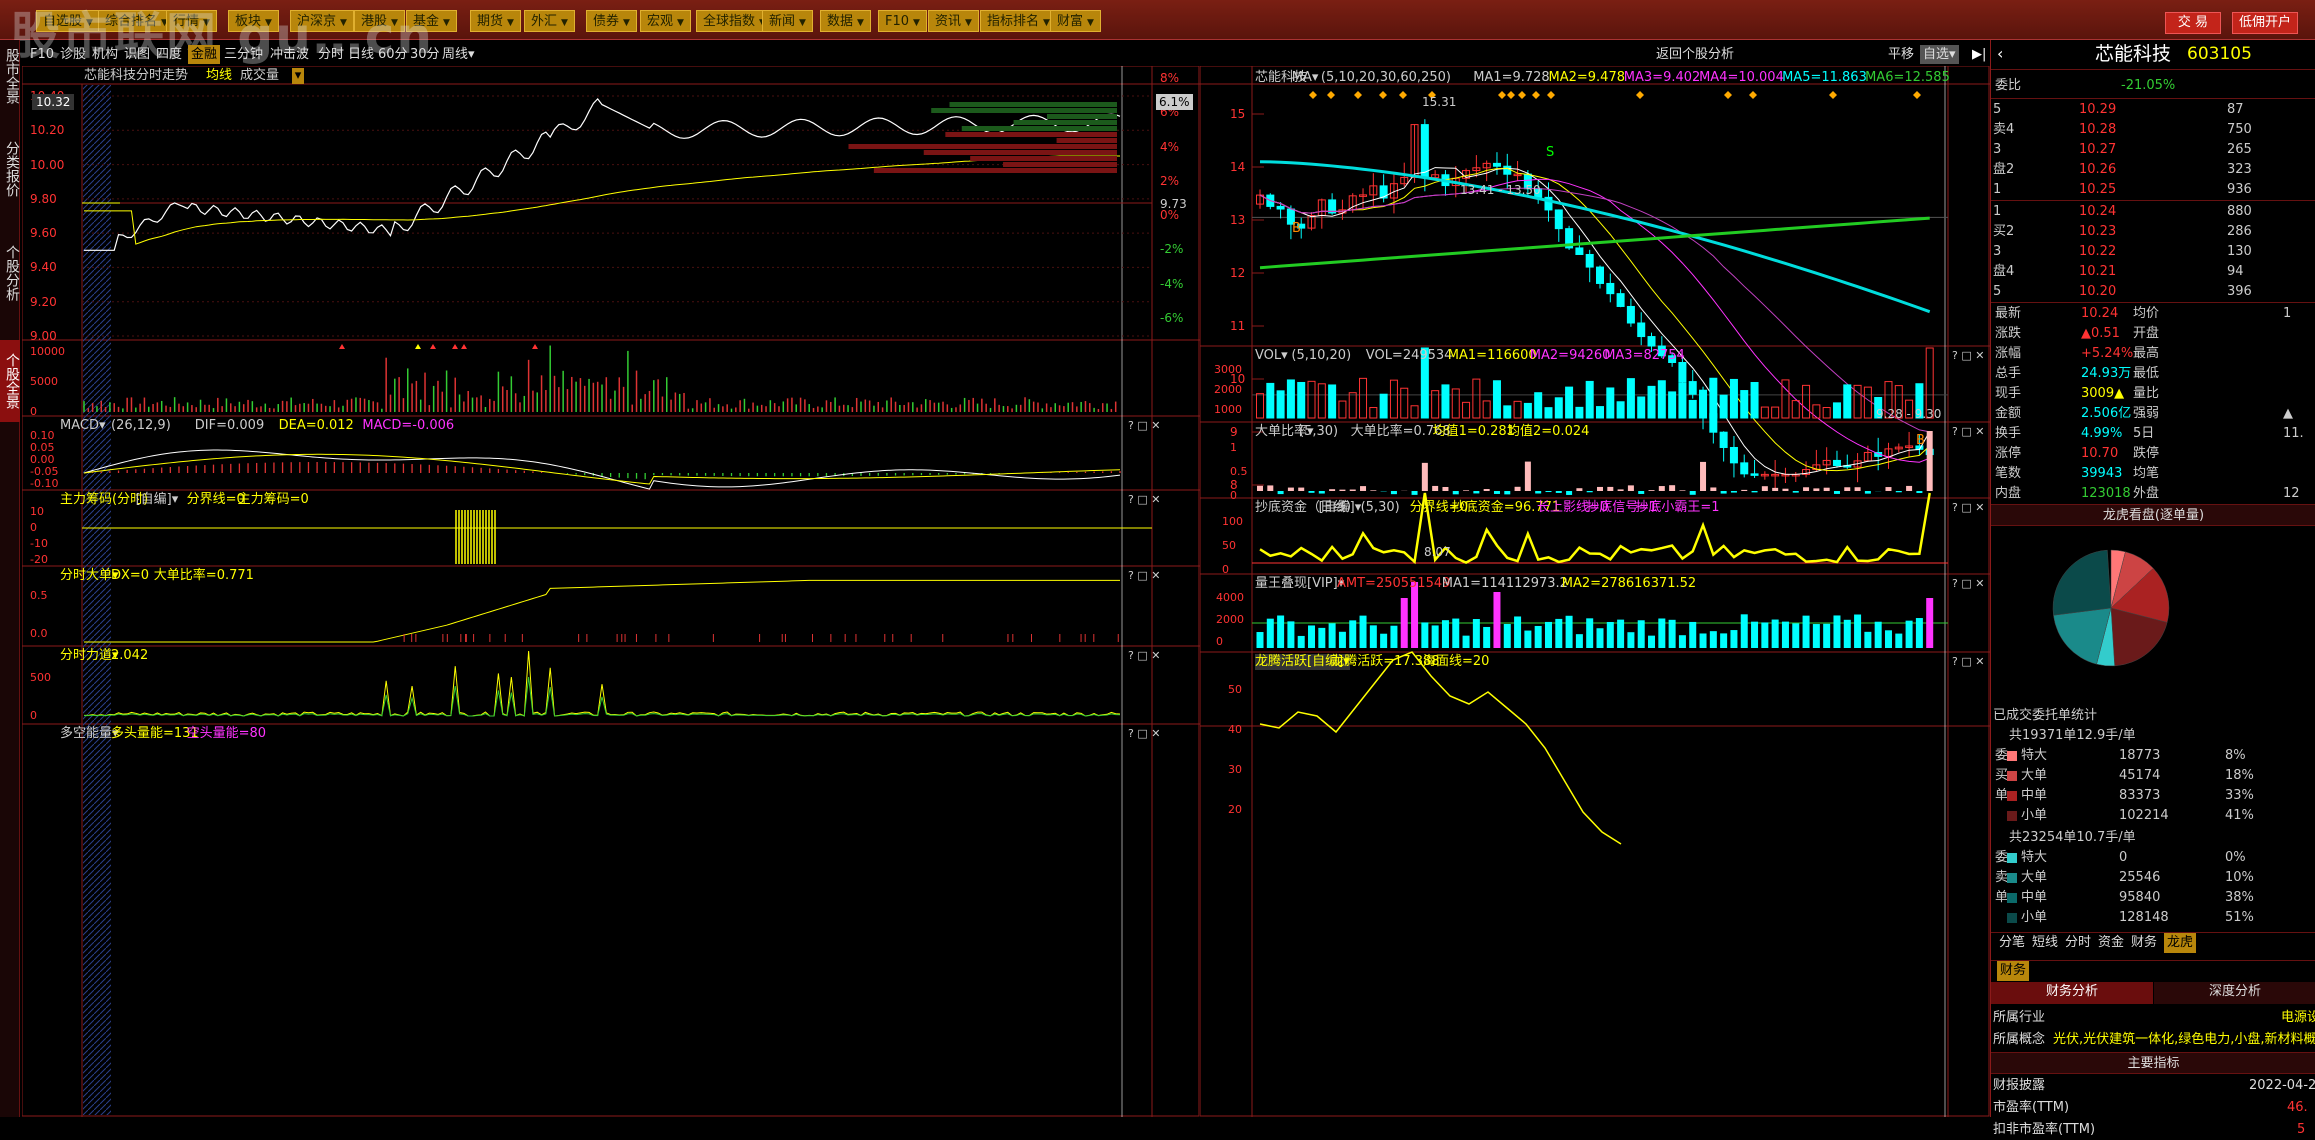 The image size is (2315, 1140). What do you see at coordinates (2193, 23) in the screenshot?
I see `trade-button: 交 易` at bounding box center [2193, 23].